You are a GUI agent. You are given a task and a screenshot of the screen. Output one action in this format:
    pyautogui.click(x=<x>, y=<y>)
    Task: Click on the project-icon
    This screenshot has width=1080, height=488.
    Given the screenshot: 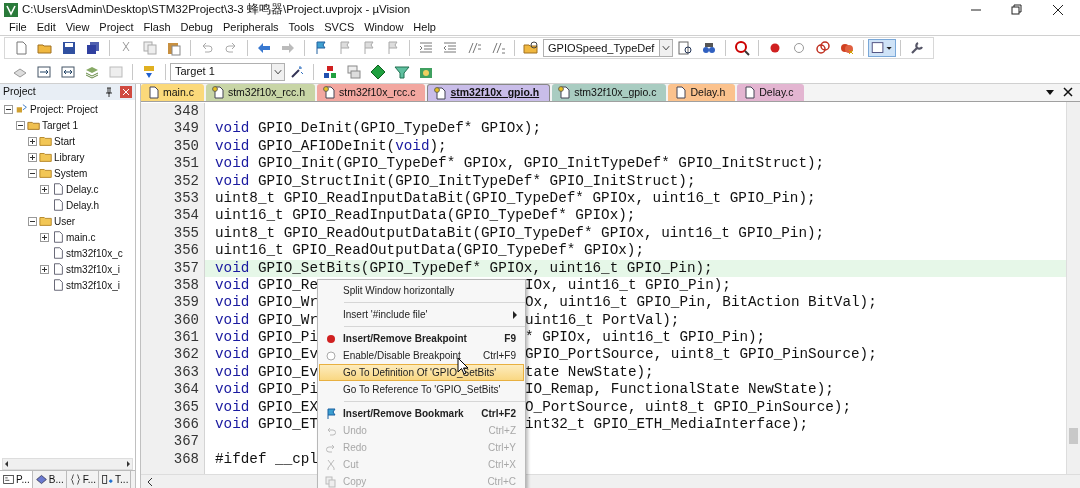 What is the action you would take?
    pyautogui.click(x=22, y=109)
    